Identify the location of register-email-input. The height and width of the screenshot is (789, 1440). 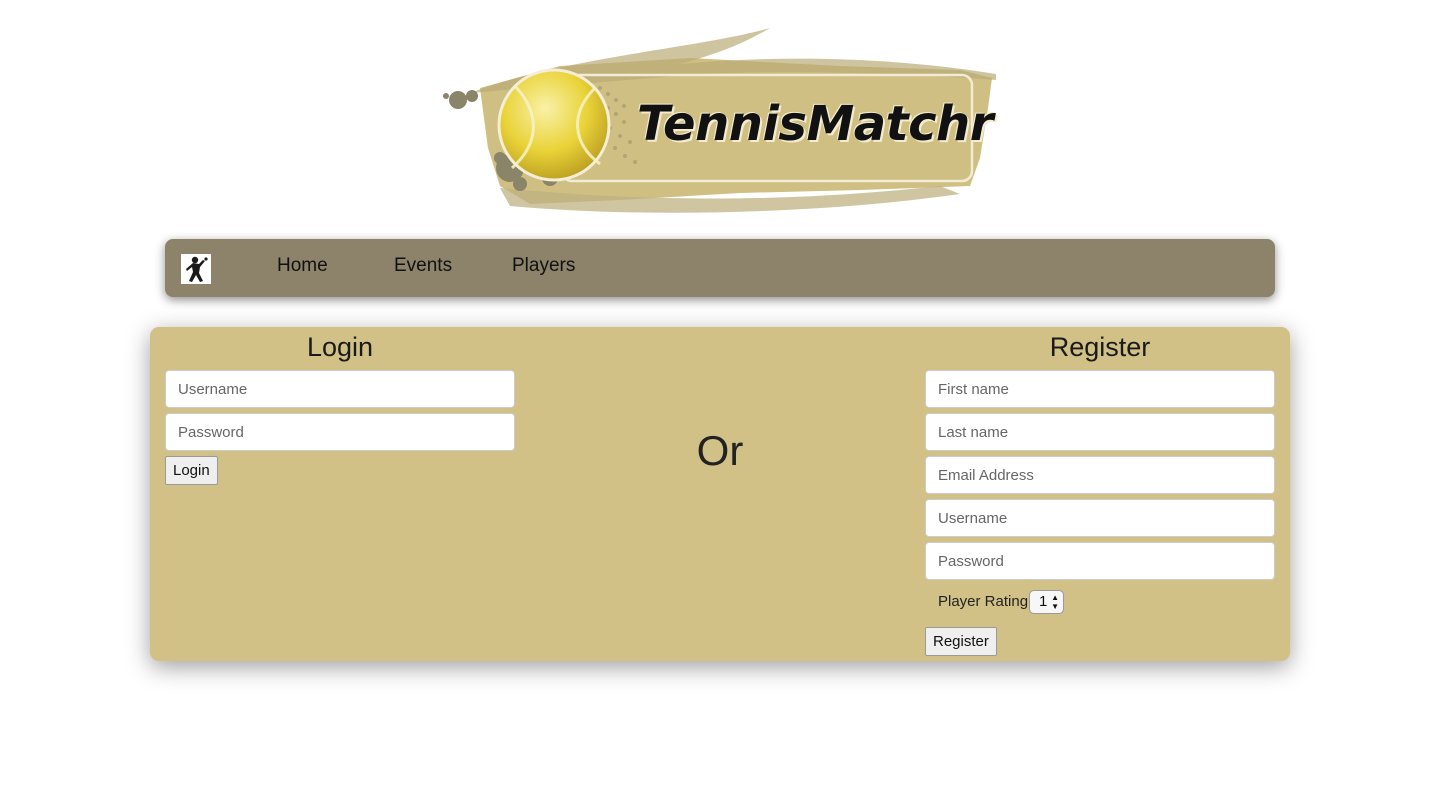
(1100, 475).